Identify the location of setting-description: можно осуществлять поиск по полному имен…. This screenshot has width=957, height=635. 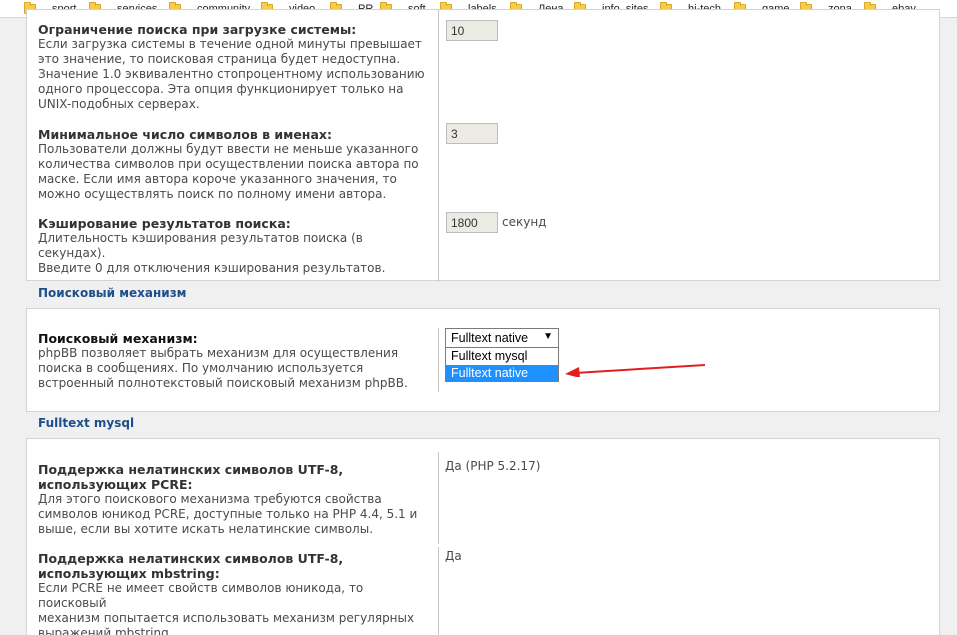
(212, 194).